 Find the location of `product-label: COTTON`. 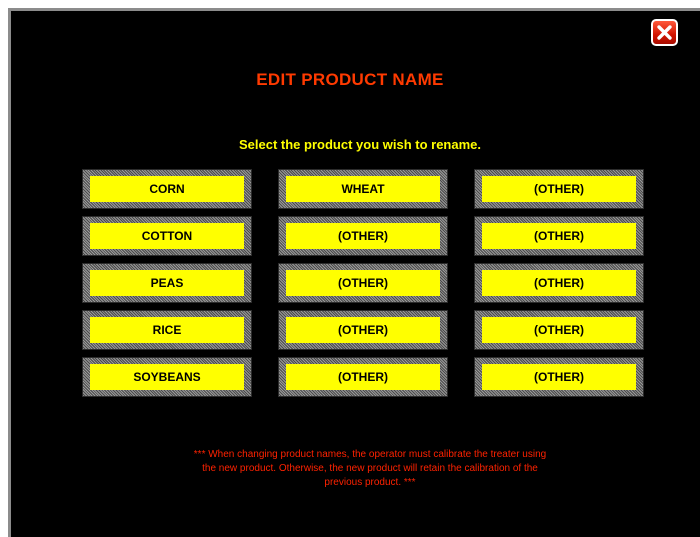

product-label: COTTON is located at coordinates (167, 236).